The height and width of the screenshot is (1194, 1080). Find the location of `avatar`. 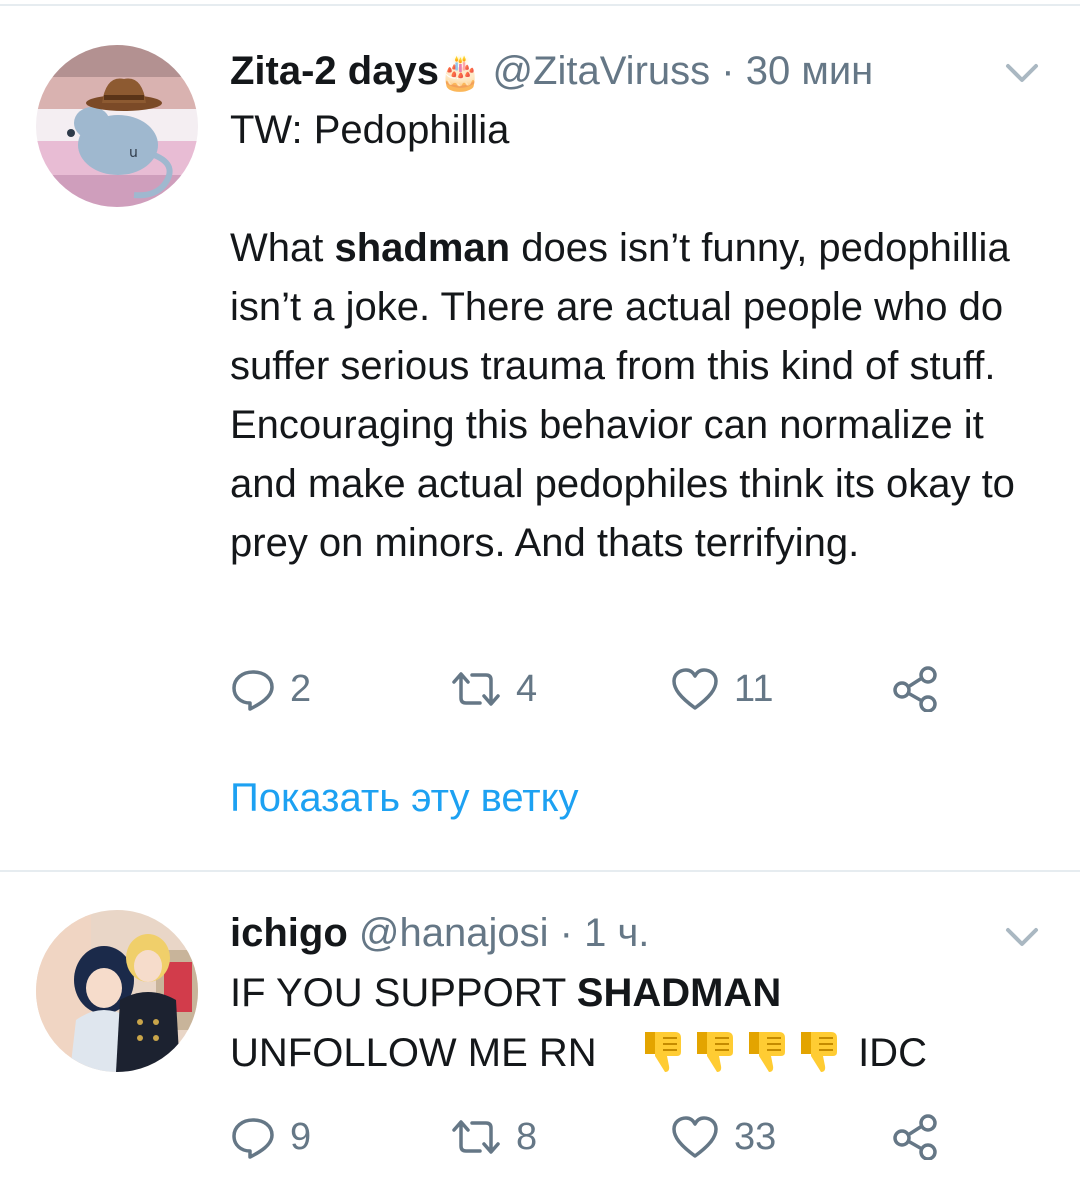

avatar is located at coordinates (117, 991).